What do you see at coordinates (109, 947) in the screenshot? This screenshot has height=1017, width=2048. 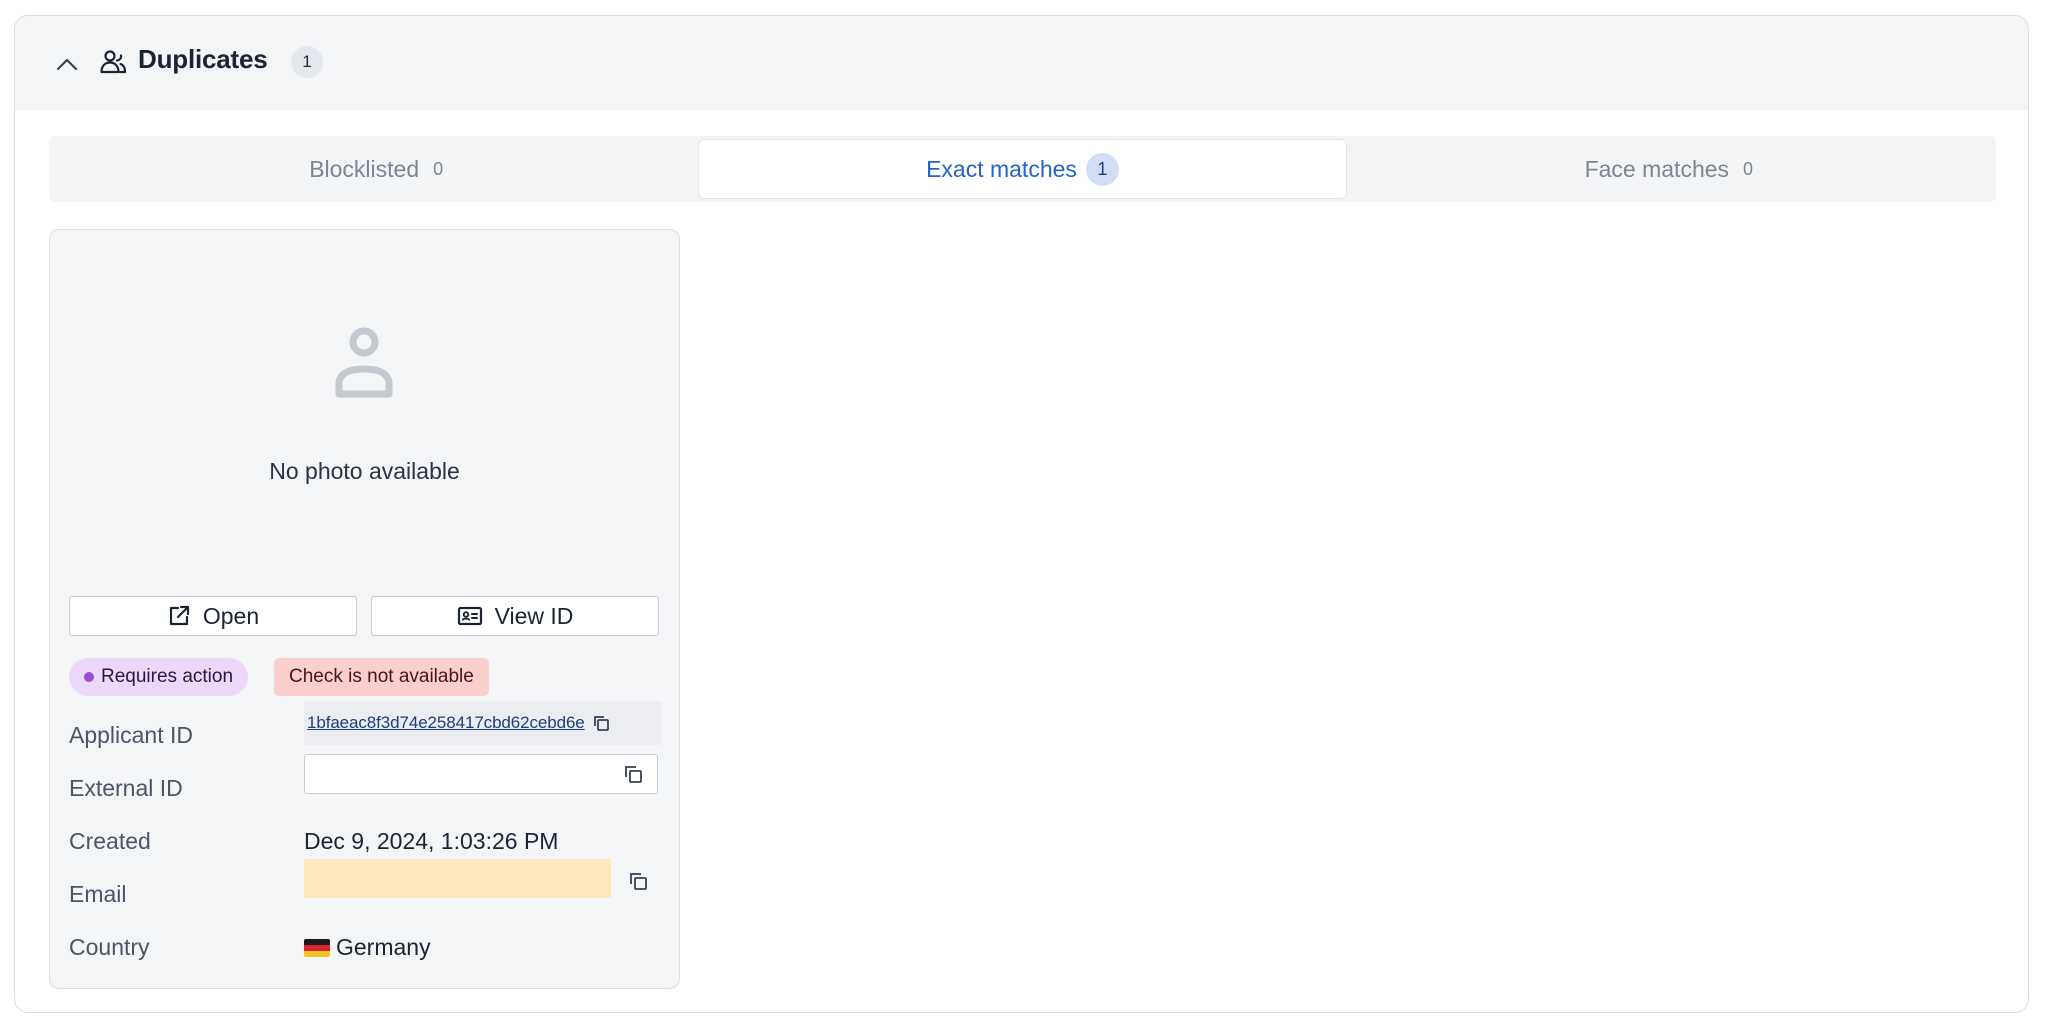 I see `country-label: Country` at bounding box center [109, 947].